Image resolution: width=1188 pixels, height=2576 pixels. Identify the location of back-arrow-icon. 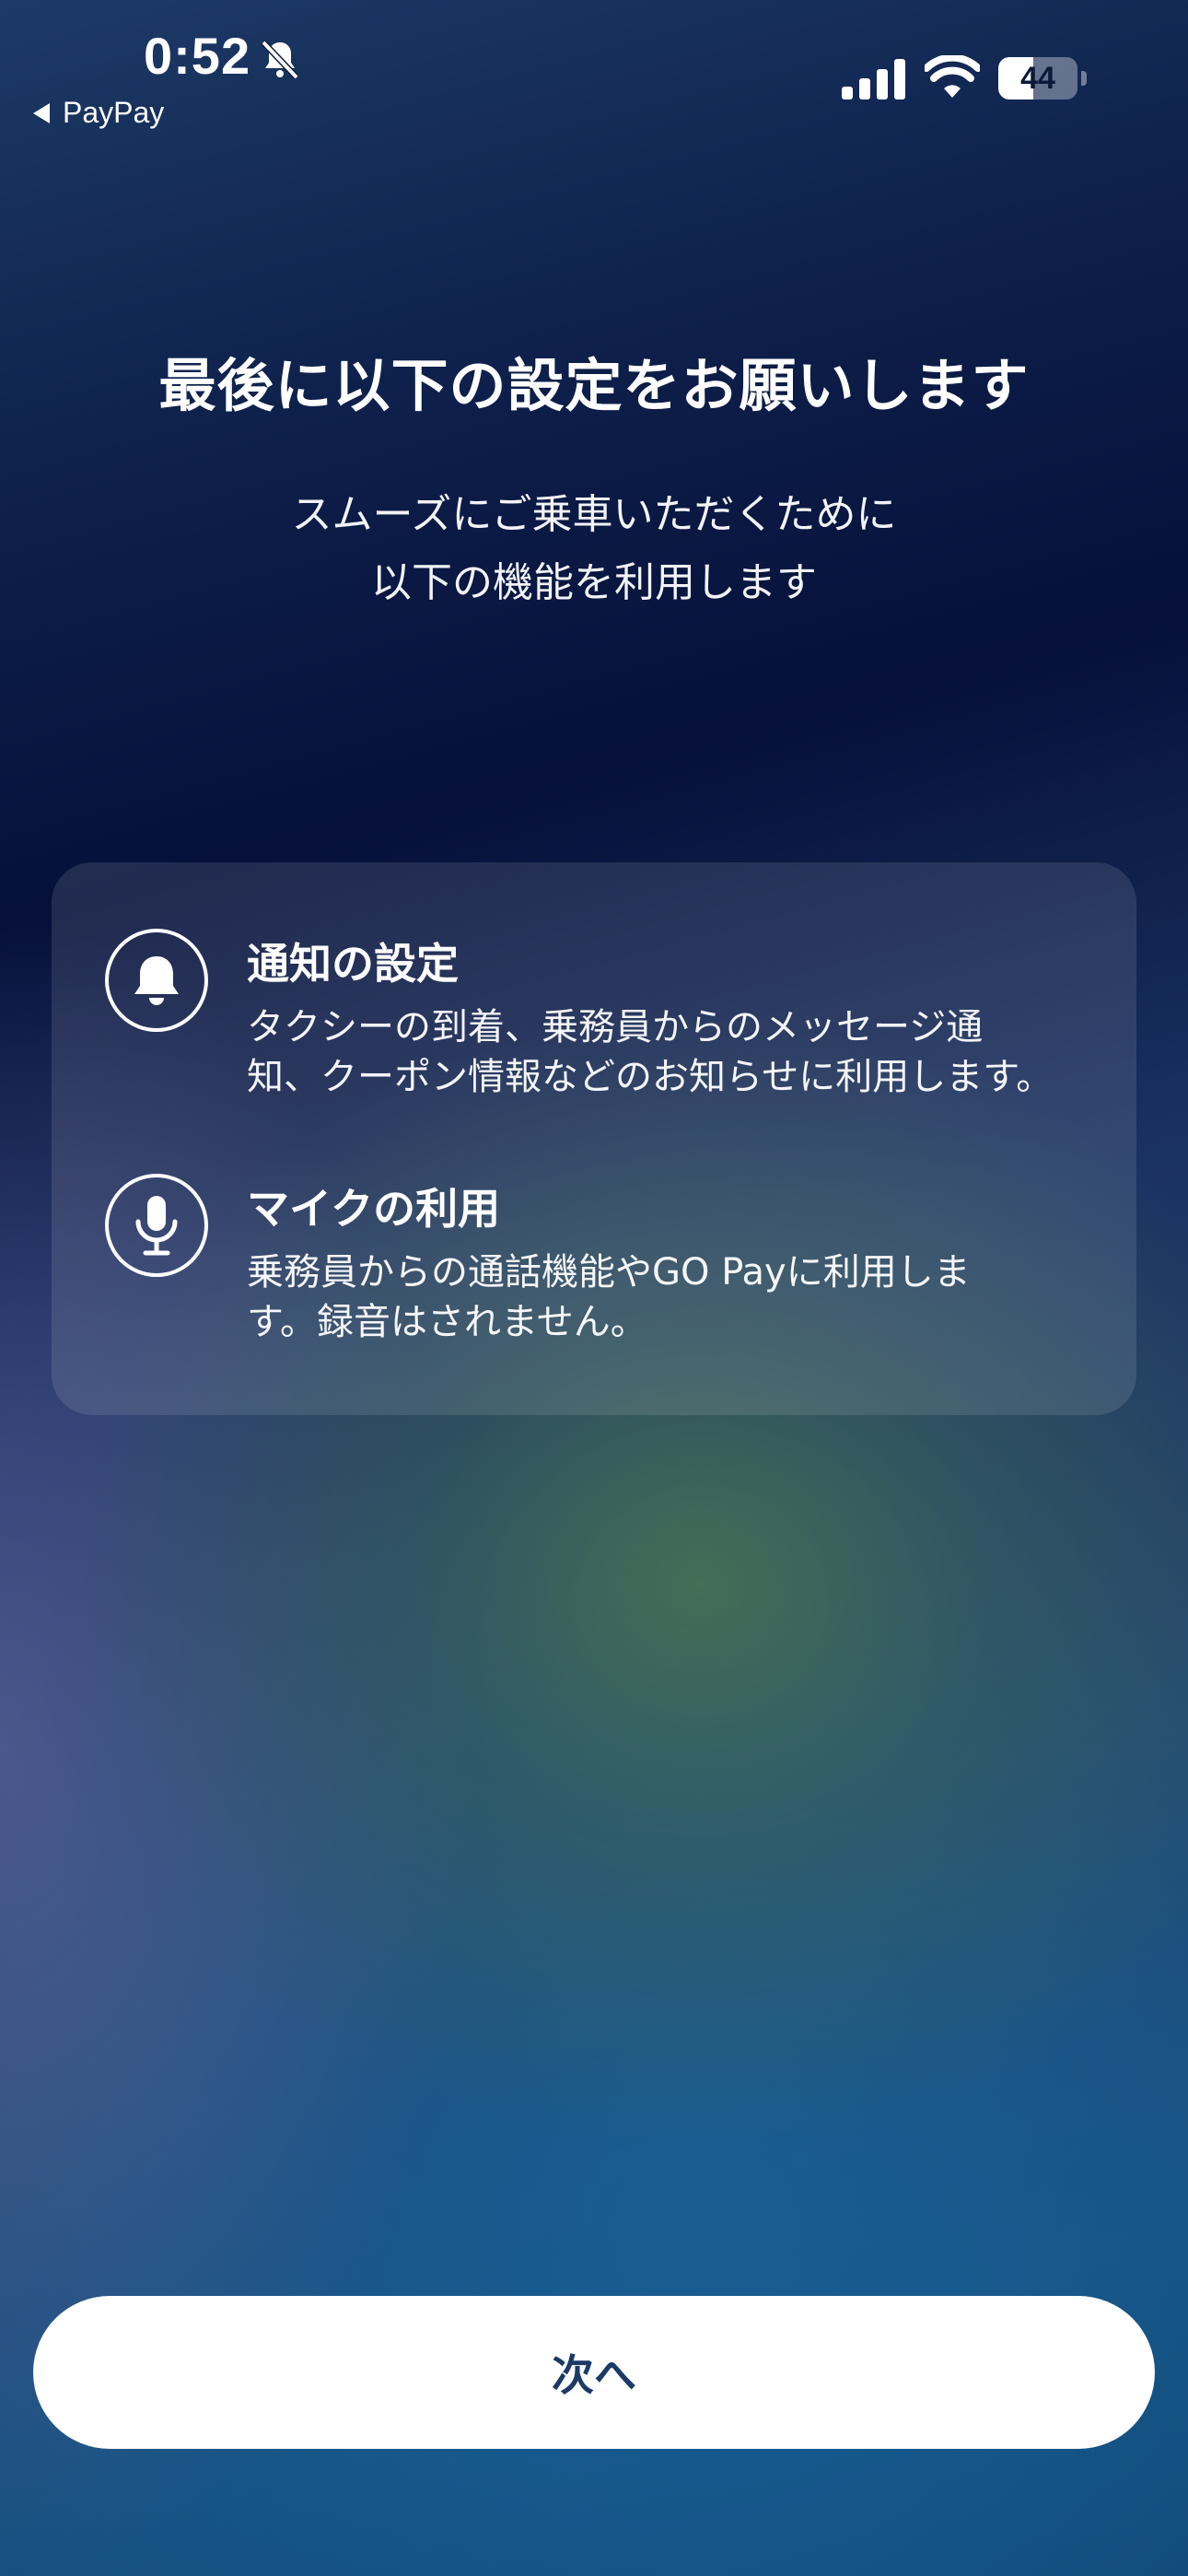
(41, 112).